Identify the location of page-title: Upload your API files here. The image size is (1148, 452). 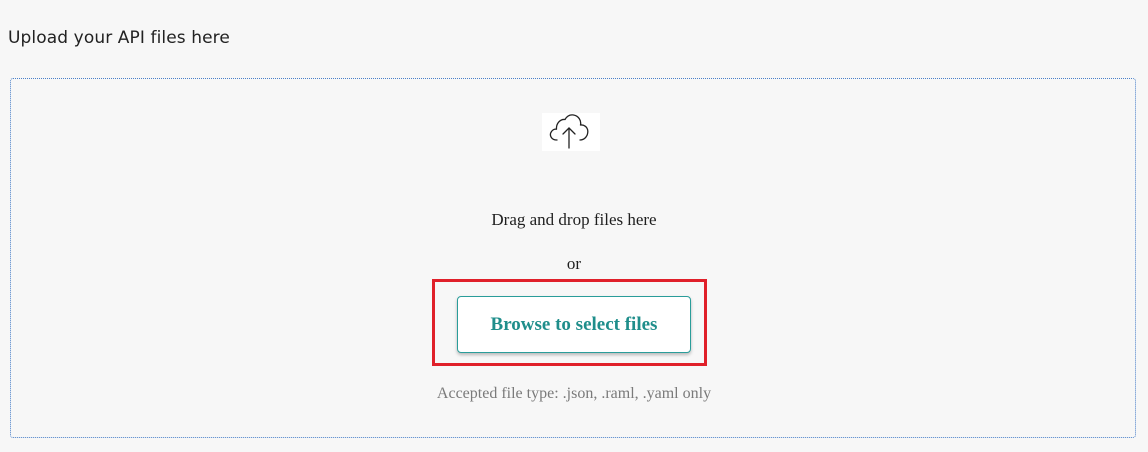
(119, 38).